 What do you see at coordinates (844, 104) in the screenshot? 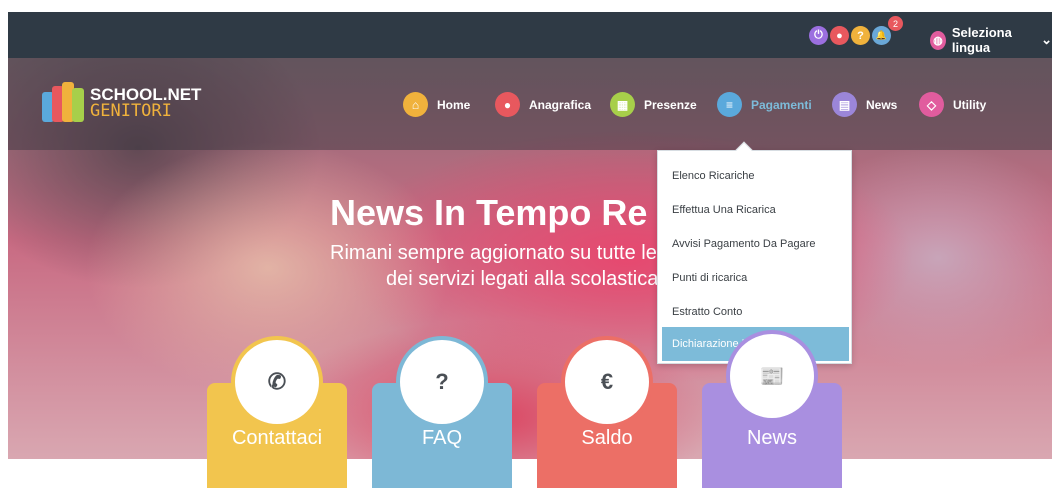
I see `newspaper-icon: ▤` at bounding box center [844, 104].